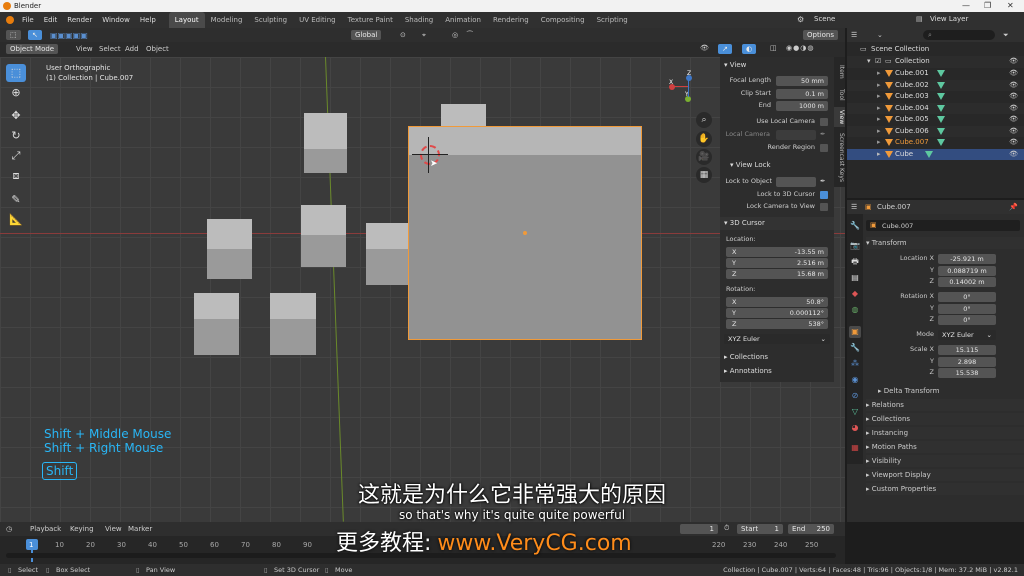 This screenshot has height=576, width=1024. Describe the element at coordinates (824, 148) in the screenshot. I see `render-region-checkbox` at that location.